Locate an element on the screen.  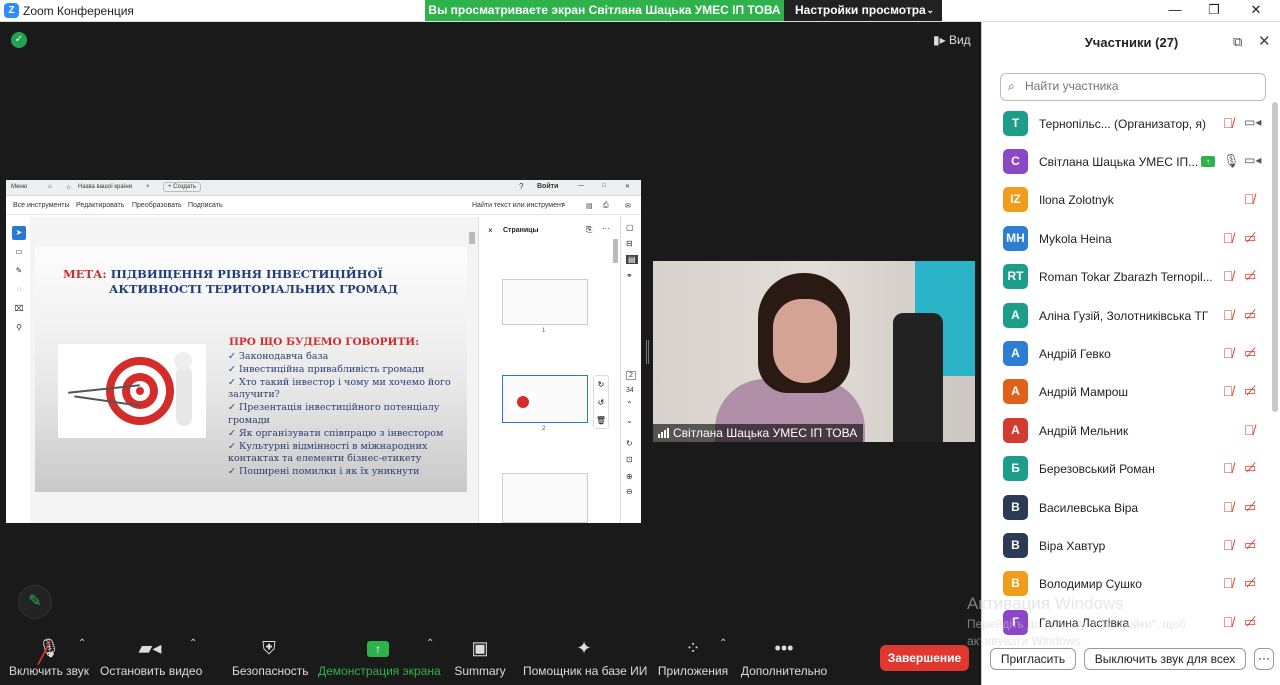
pdf-maximize-icon: □ is located at coordinates (604, 186).